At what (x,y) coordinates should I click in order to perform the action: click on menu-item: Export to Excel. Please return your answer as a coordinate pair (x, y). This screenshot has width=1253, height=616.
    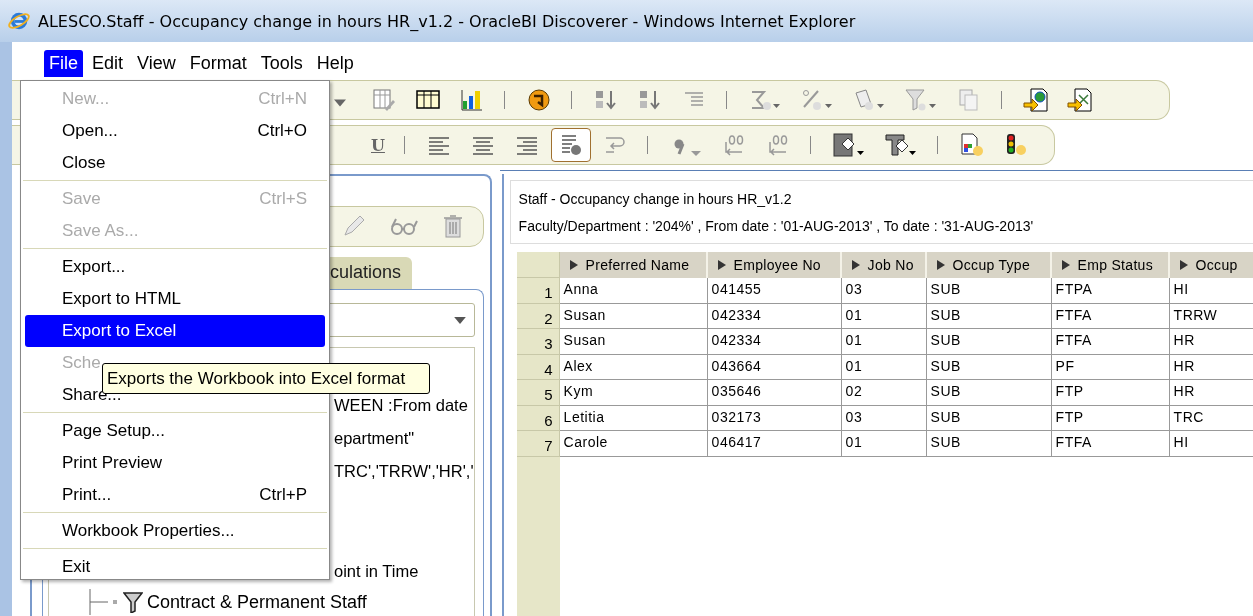
    Looking at the image, I should click on (175, 331).